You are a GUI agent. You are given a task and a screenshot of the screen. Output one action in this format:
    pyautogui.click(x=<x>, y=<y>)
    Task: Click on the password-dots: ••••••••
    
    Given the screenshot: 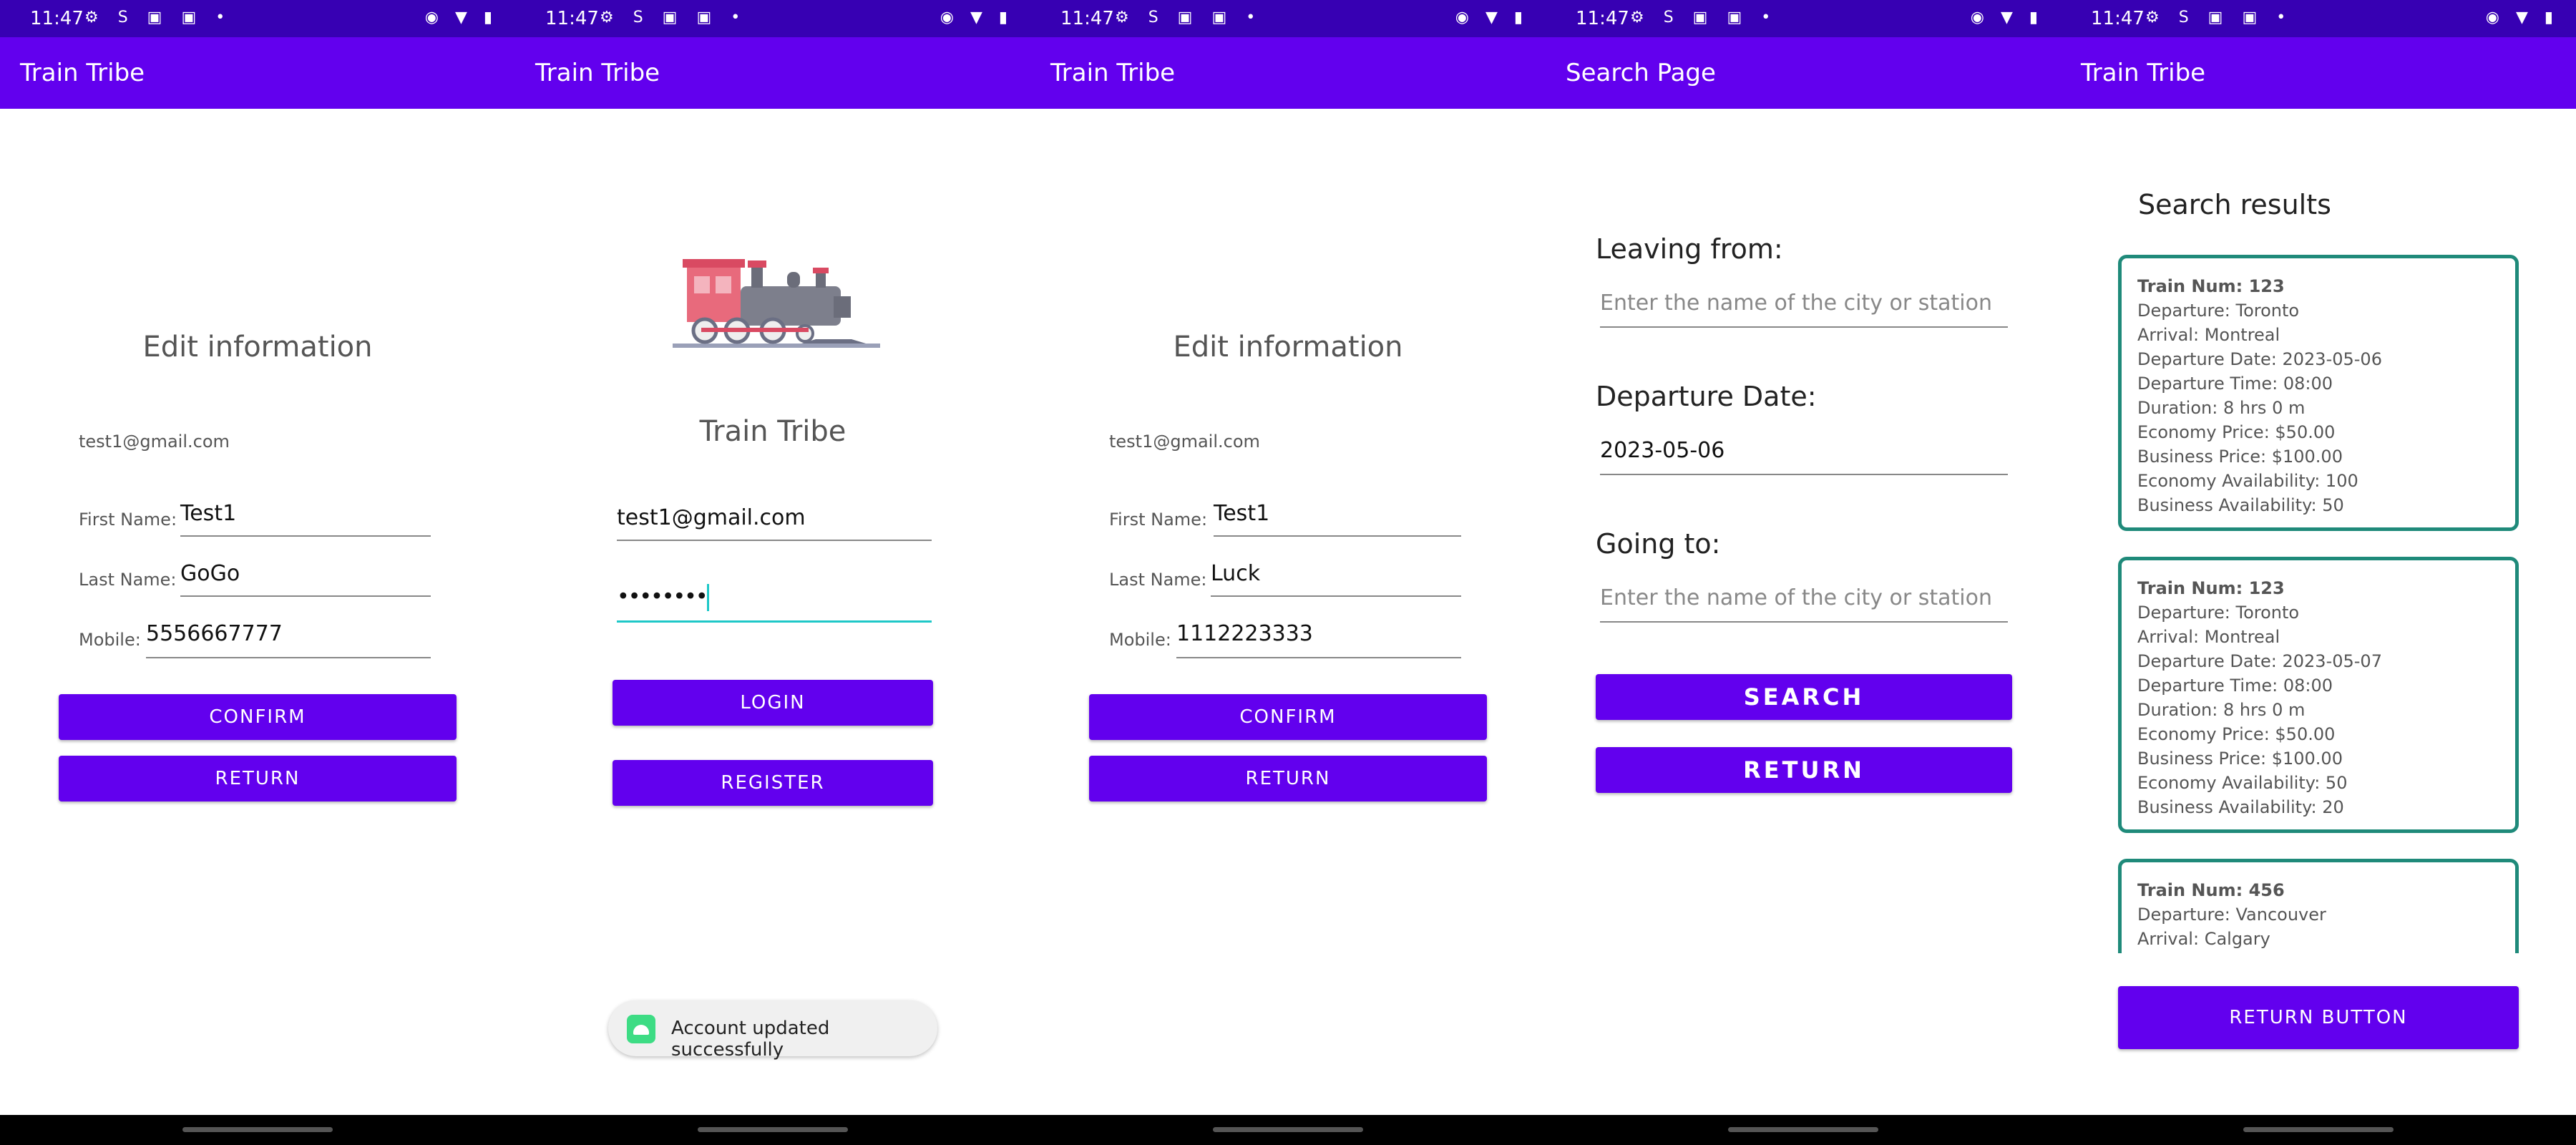 What is the action you would take?
    pyautogui.click(x=662, y=597)
    